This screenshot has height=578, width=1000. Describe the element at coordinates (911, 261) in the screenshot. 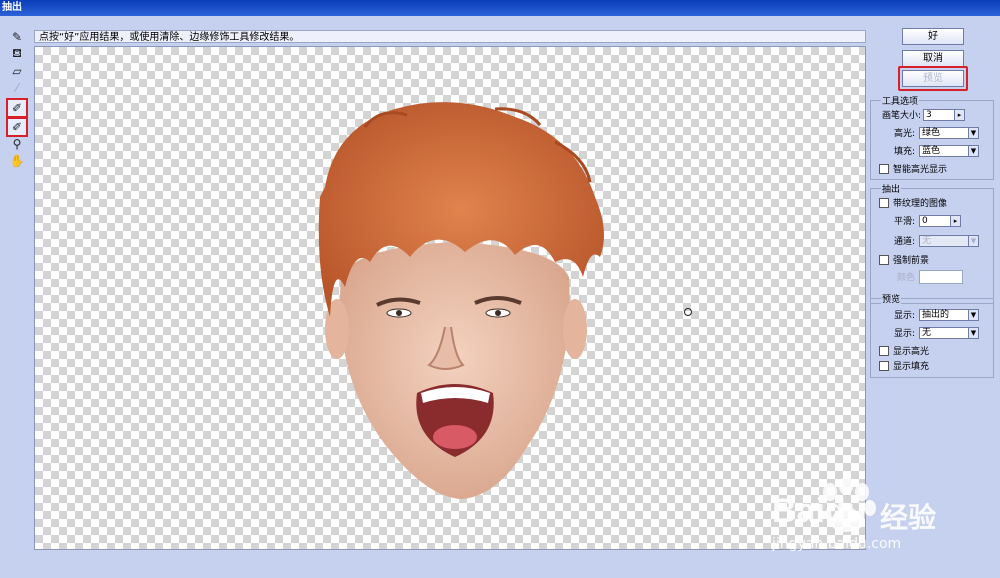

I see `force-foreground-label: 强制前景` at that location.